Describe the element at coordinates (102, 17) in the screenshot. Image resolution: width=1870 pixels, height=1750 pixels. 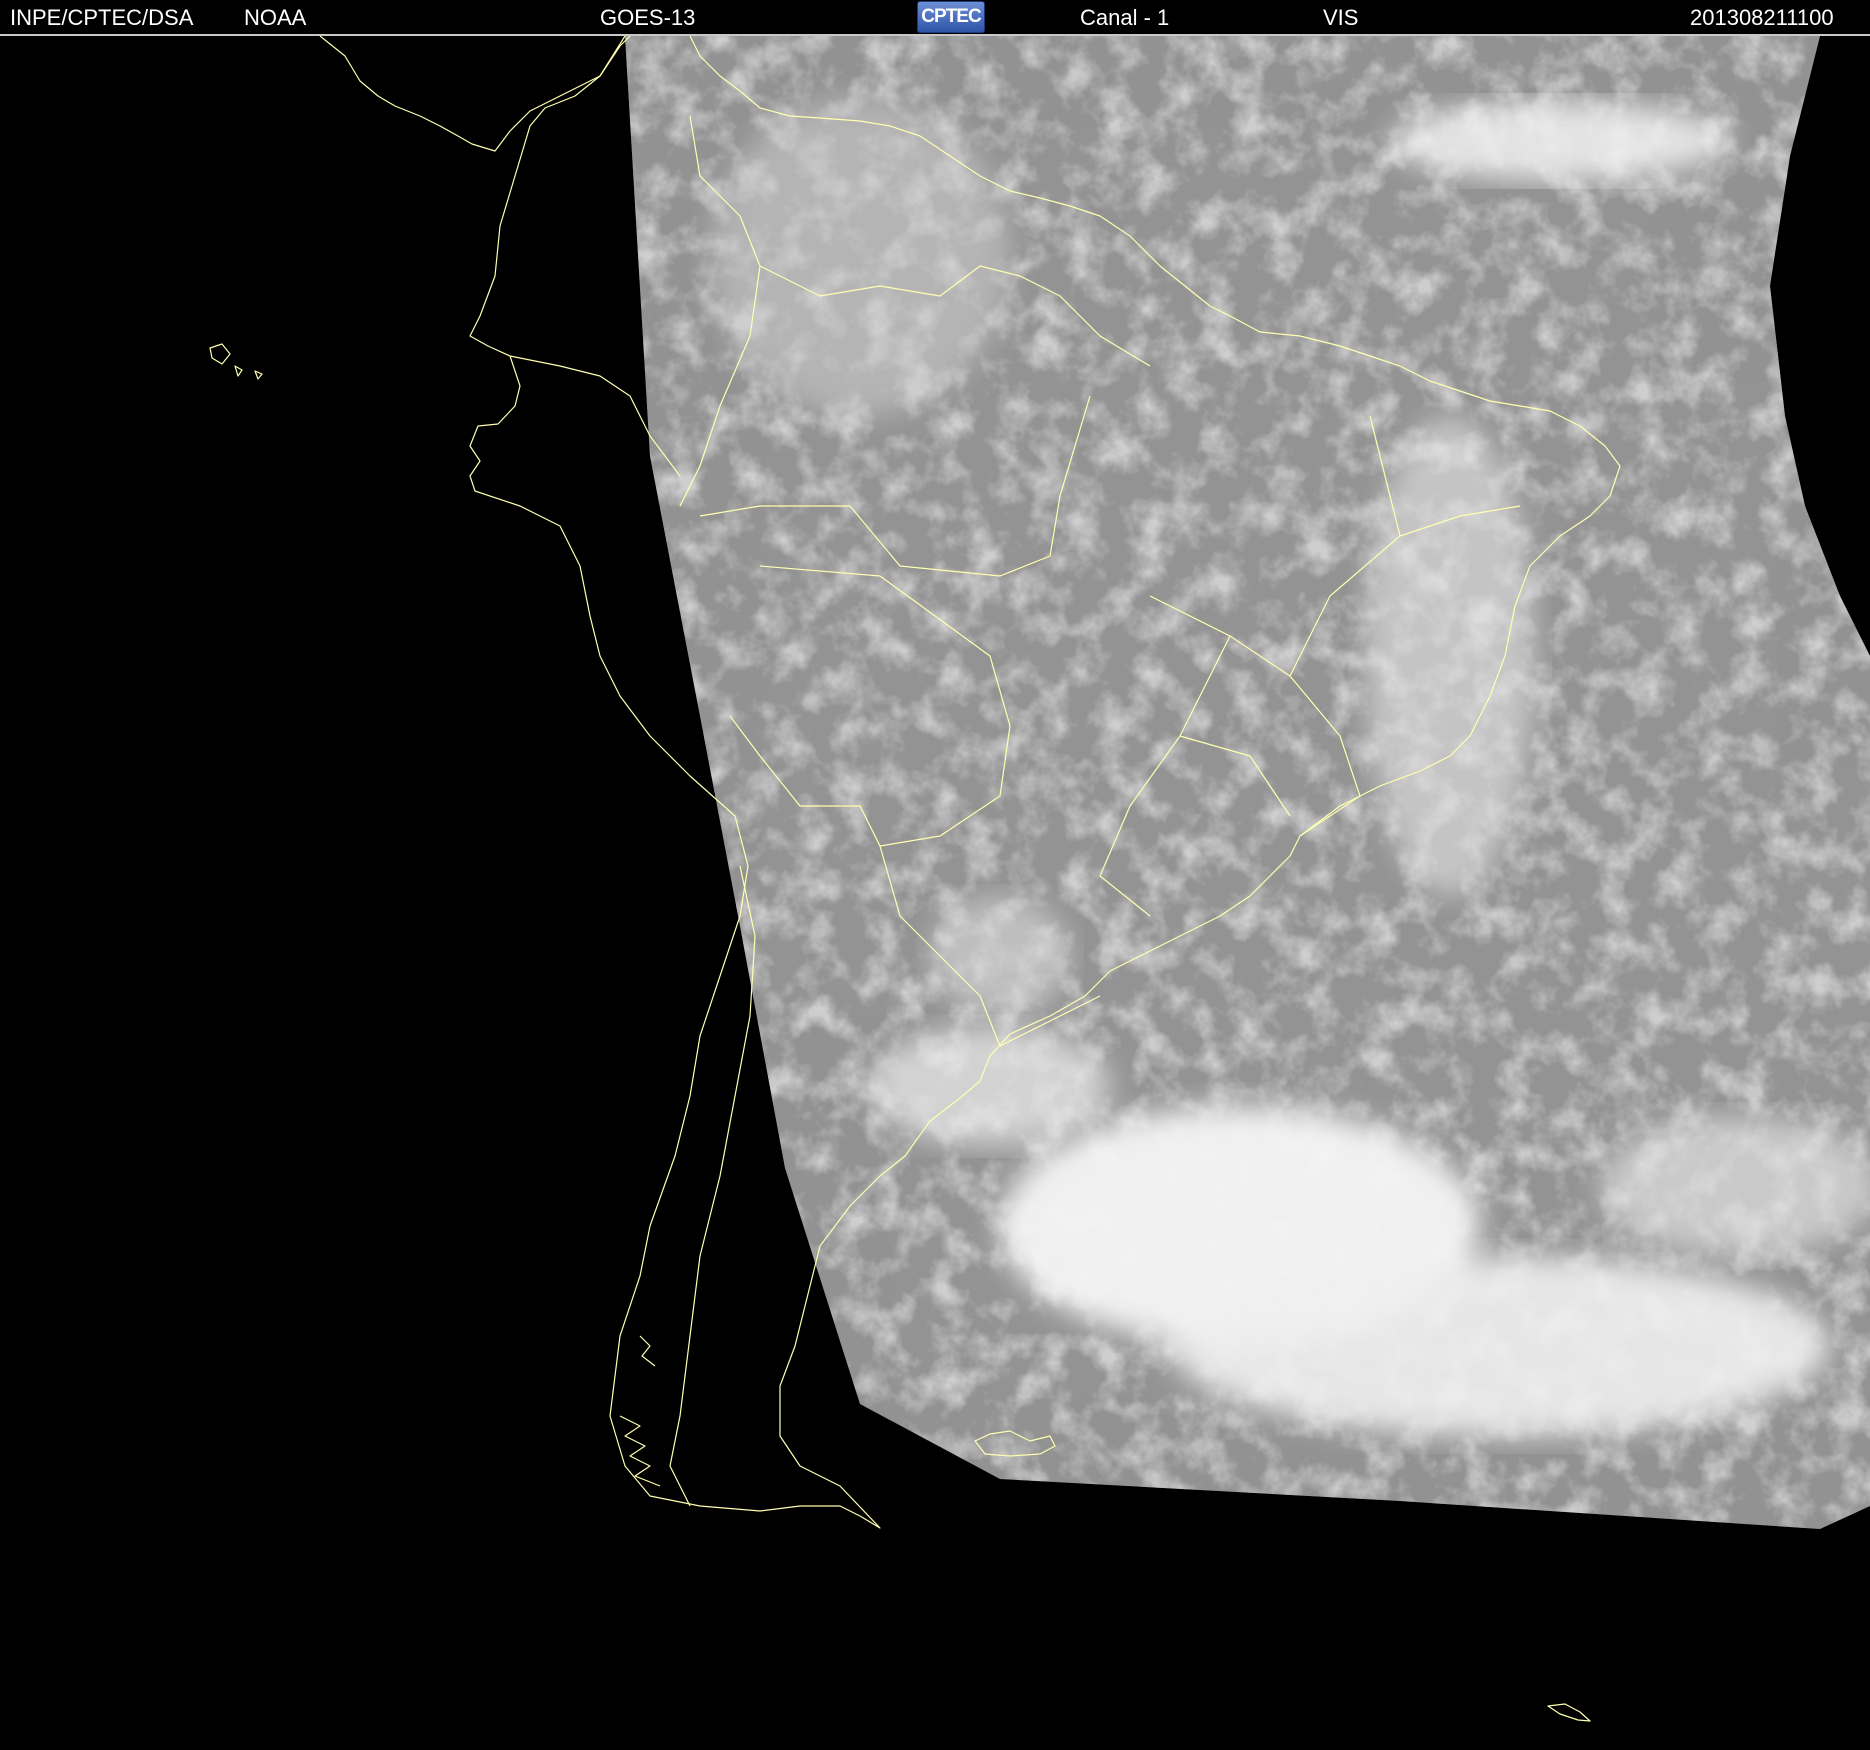
I see `institution-label: INPE/CPTEC/DSA` at that location.